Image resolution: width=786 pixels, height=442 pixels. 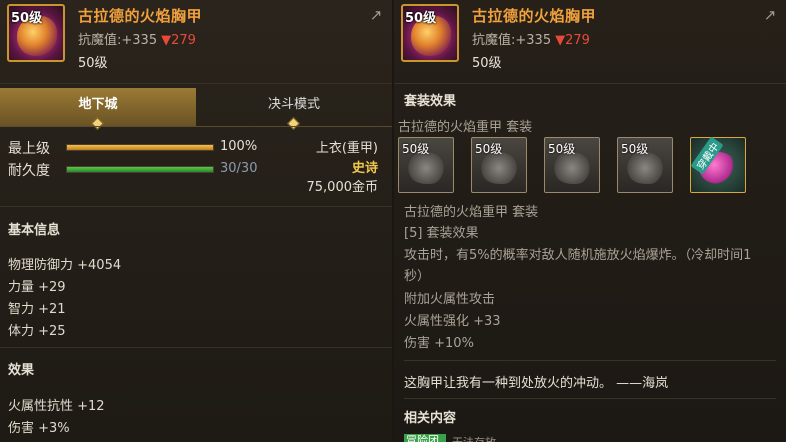 I want to click on effects-title: 效果, so click(x=21, y=370).